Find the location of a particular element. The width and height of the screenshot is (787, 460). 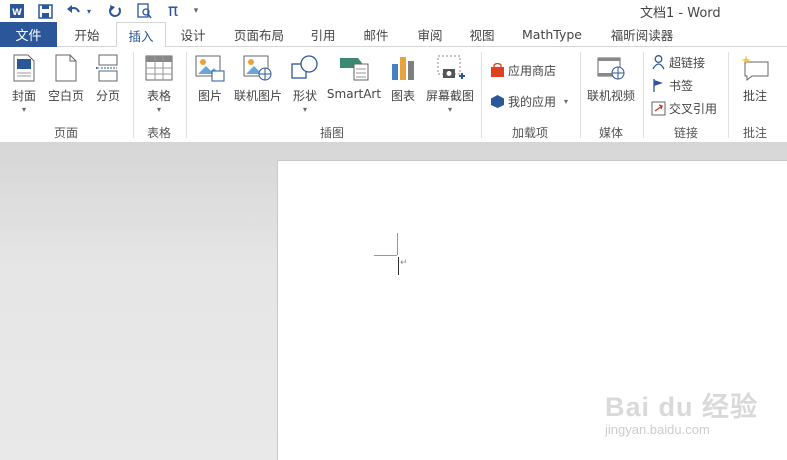

tab-foxit-reader: 福昕阅读器 is located at coordinates (642, 34).